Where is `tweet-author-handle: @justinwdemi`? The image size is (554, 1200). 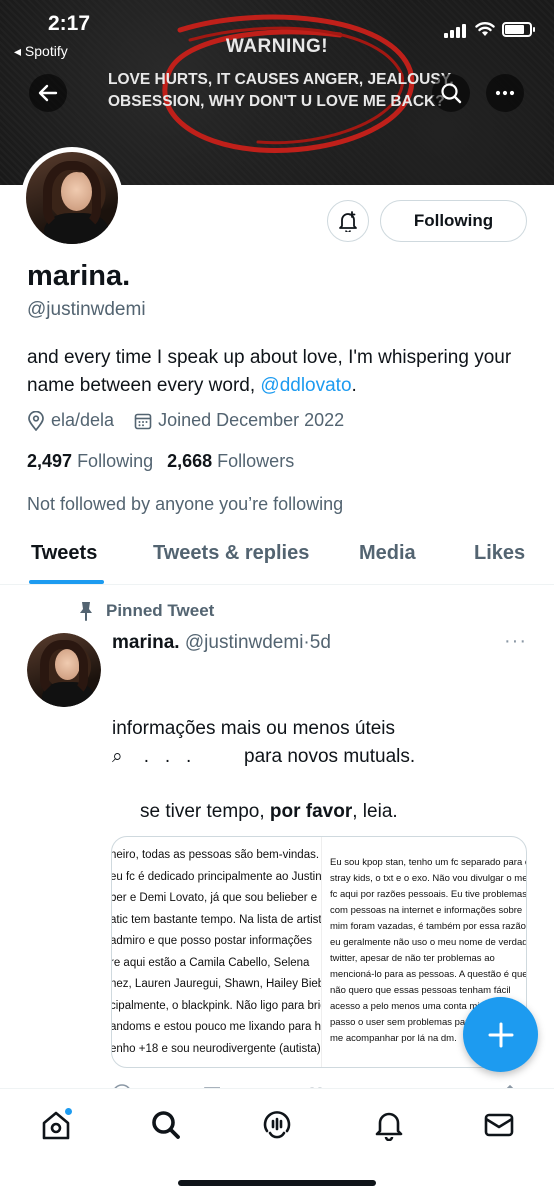 tweet-author-handle: @justinwdemi is located at coordinates (244, 642).